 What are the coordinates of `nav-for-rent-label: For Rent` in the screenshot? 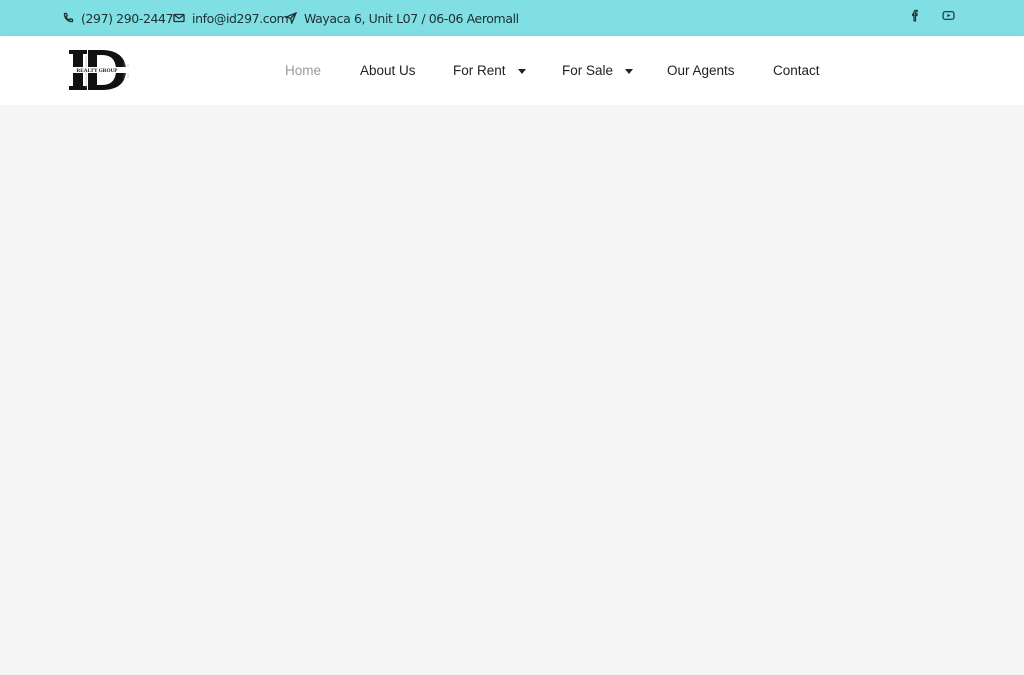 It's located at (479, 70).